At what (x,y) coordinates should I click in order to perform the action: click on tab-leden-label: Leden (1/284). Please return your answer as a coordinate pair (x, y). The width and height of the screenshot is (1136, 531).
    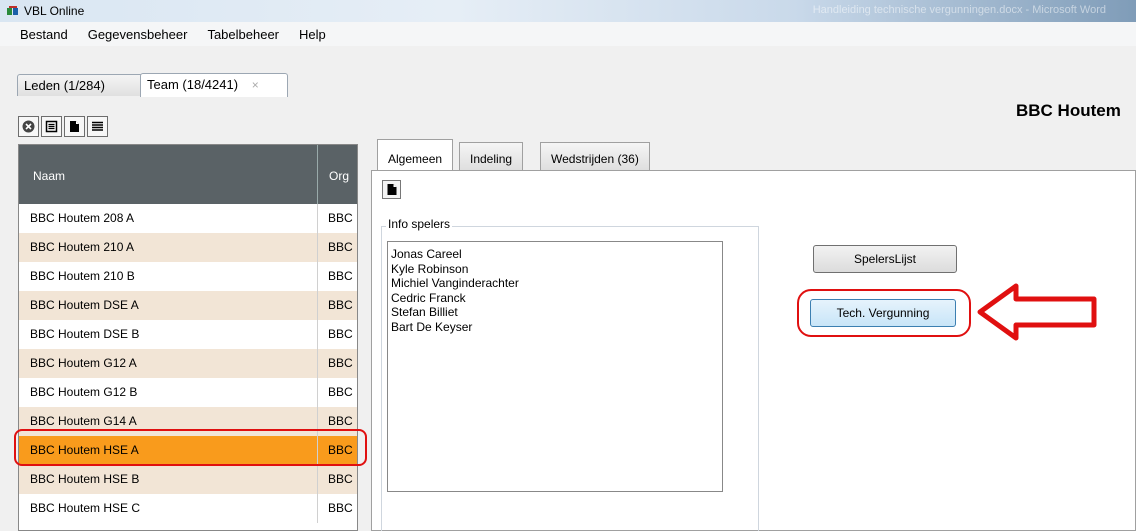
    Looking at the image, I should click on (64, 85).